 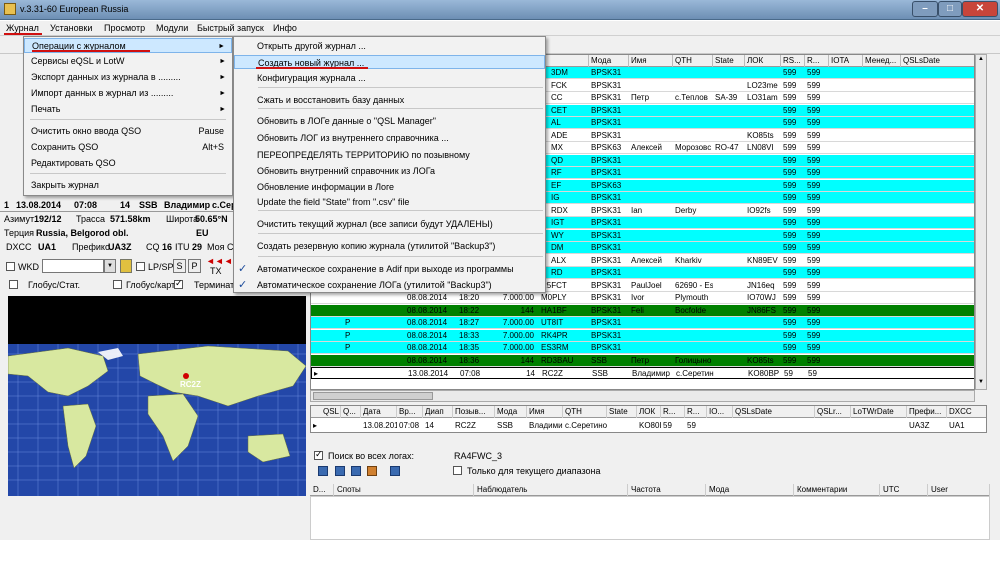 I want to click on menu-info: Инфо, so click(x=285, y=28).